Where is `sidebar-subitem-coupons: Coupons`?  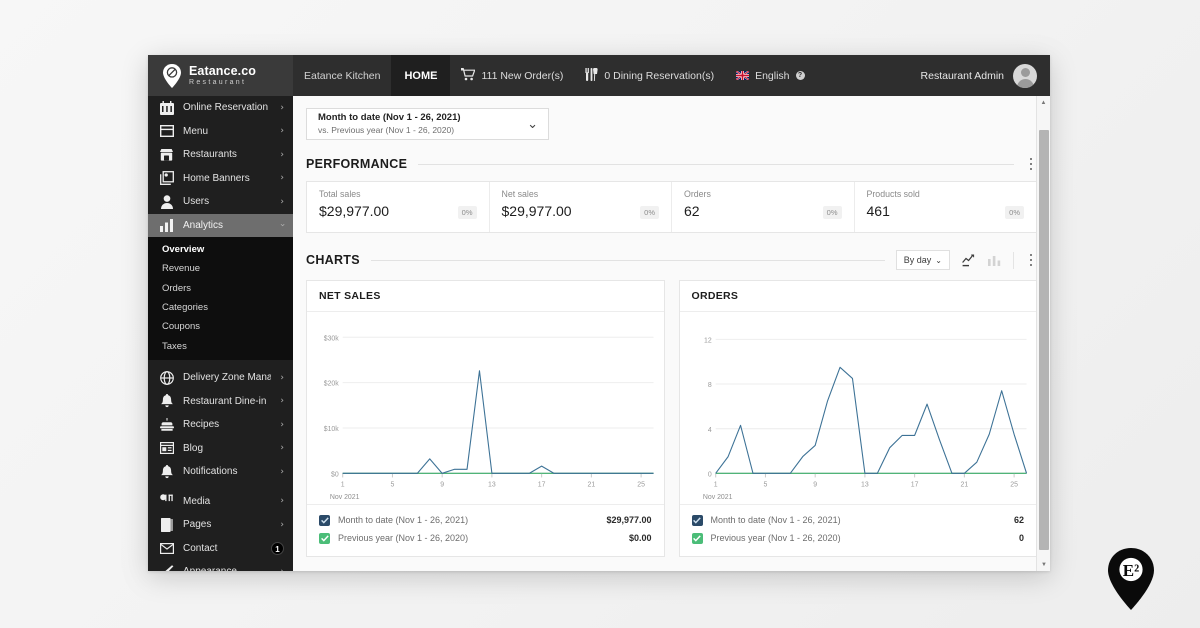 sidebar-subitem-coupons: Coupons is located at coordinates (220, 326).